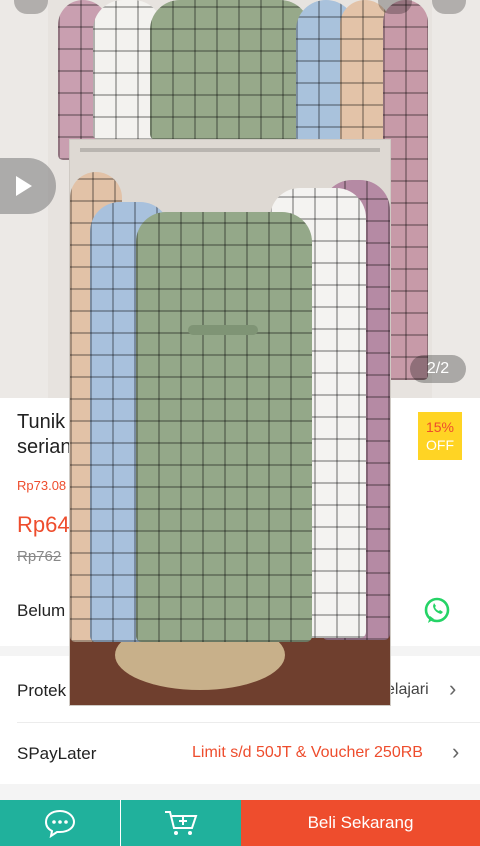 This screenshot has width=480, height=846. Describe the element at coordinates (449, 7) in the screenshot. I see `cart-top-button` at that location.